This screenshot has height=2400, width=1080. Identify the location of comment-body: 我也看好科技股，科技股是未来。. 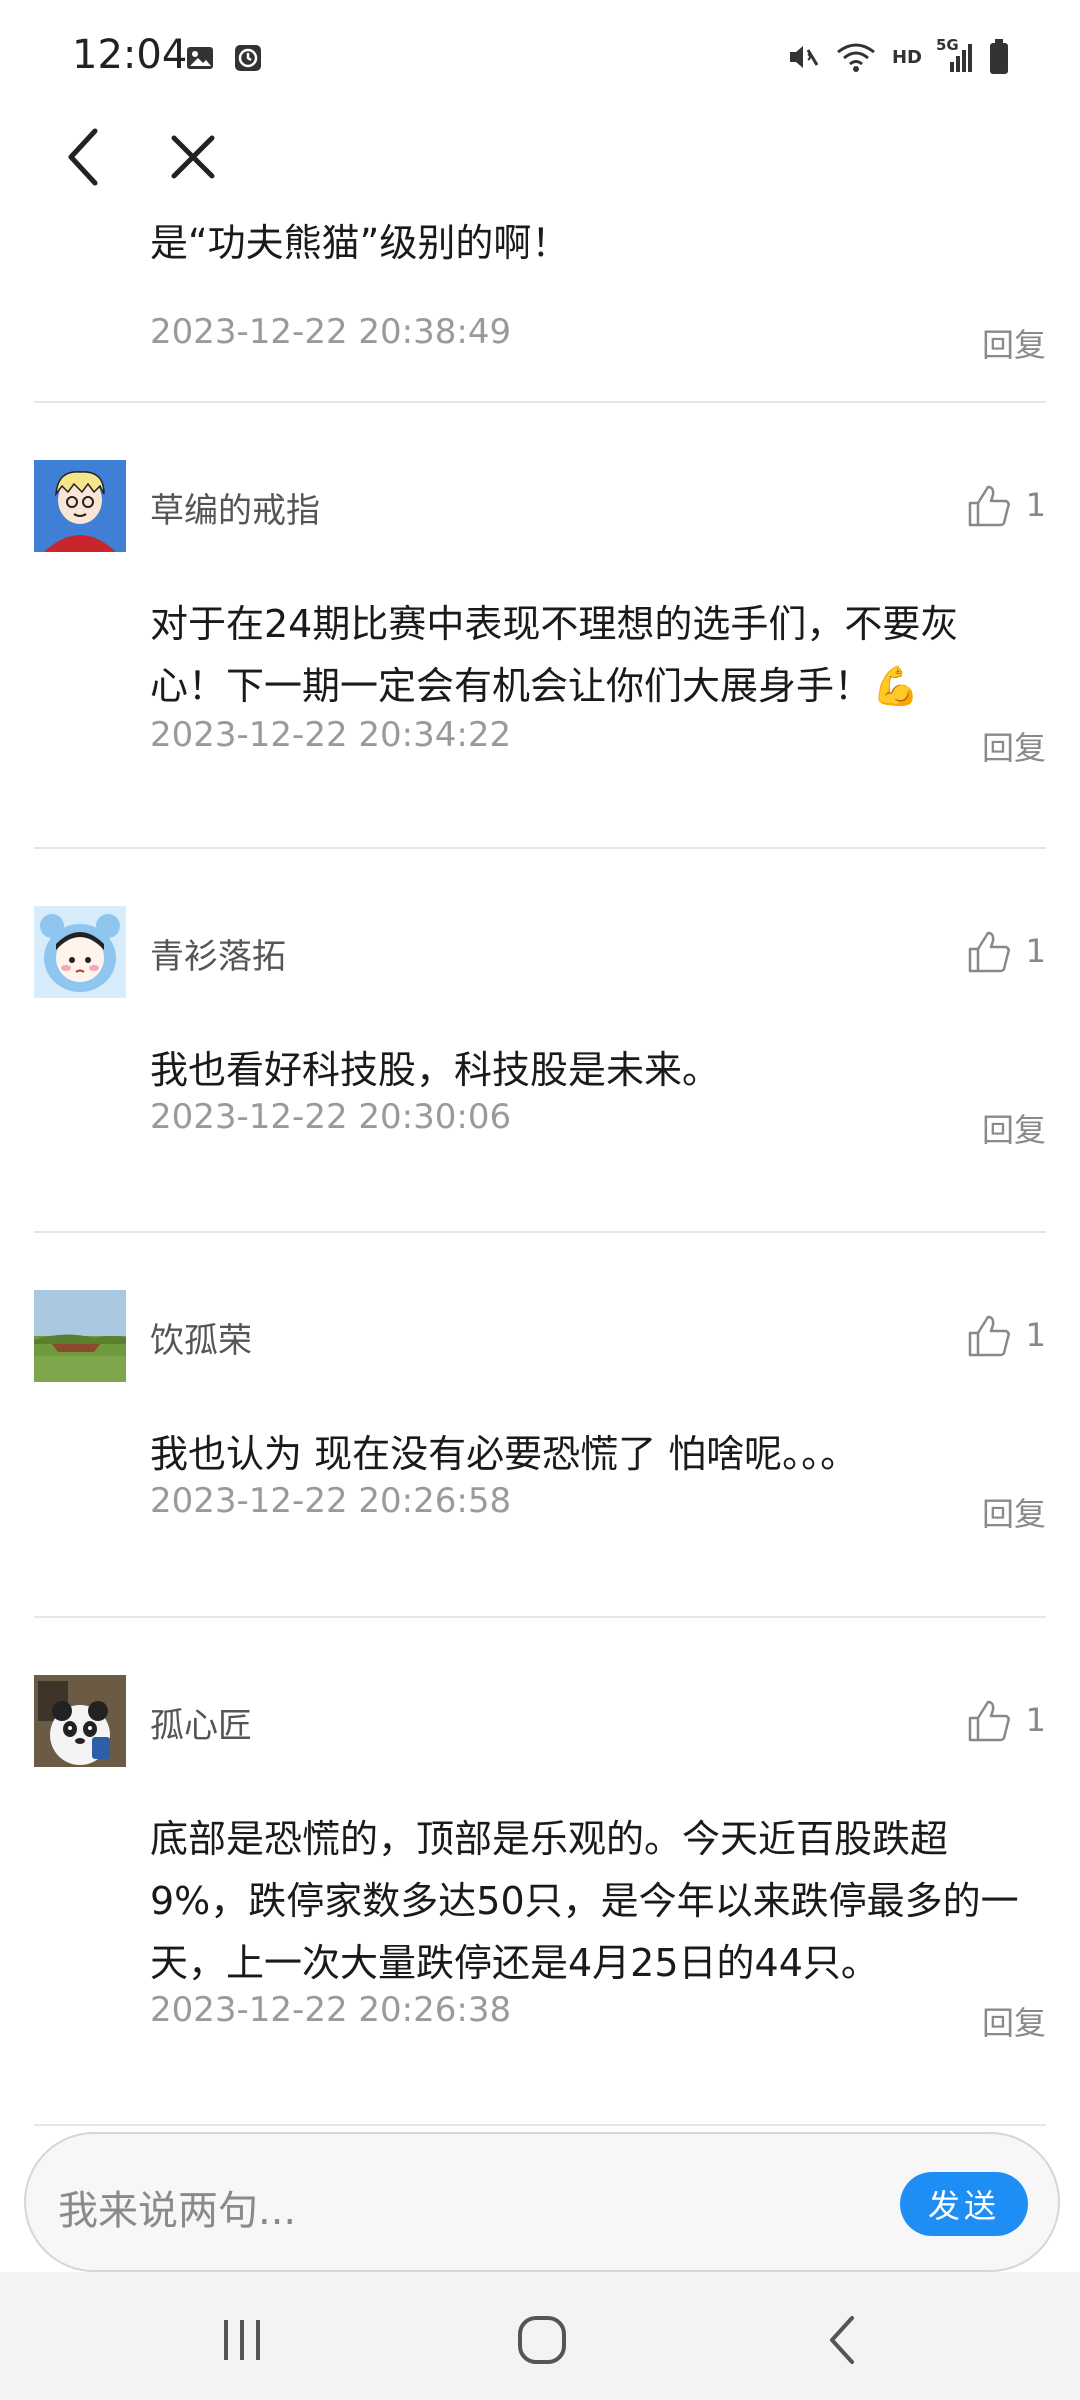
(435, 1070).